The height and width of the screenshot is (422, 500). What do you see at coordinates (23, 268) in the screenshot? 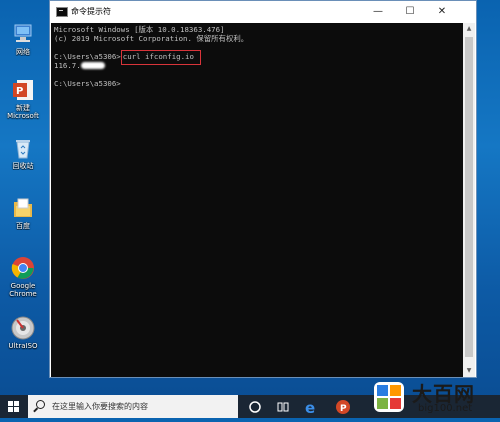
I see `chrome-icon` at bounding box center [23, 268].